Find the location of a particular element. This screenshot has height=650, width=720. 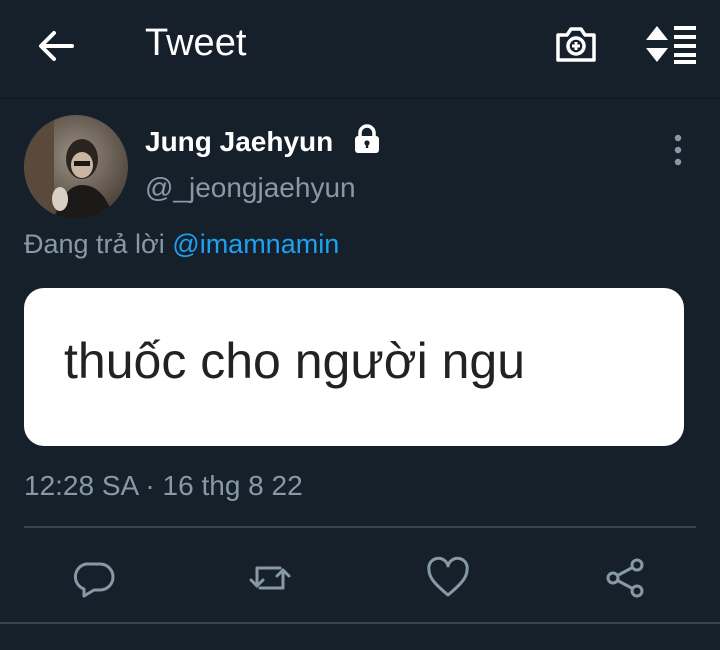

share-icon is located at coordinates (626, 578).